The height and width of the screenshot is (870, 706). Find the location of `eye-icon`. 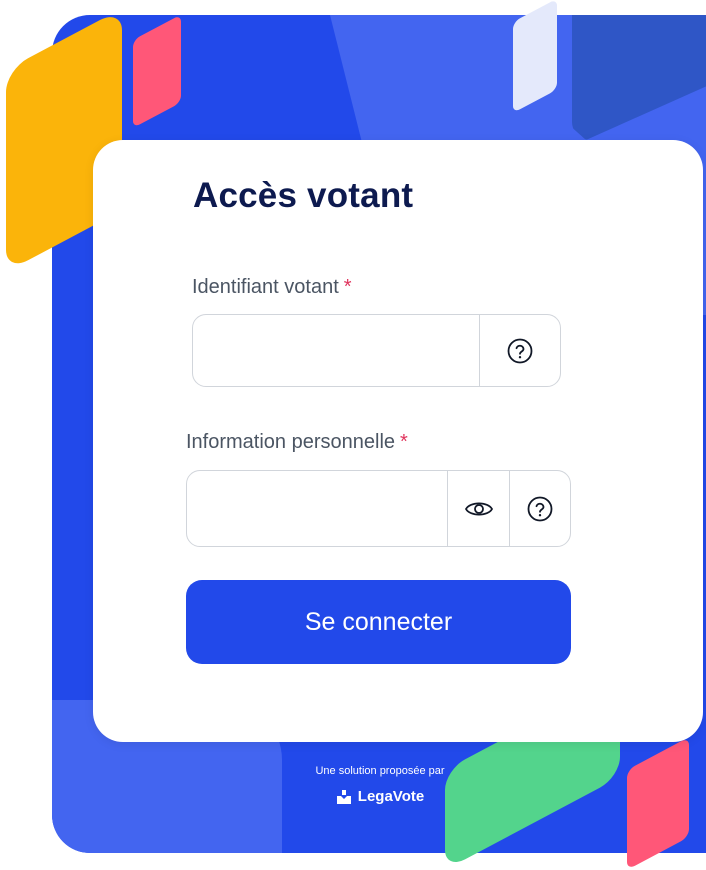

eye-icon is located at coordinates (478, 508).